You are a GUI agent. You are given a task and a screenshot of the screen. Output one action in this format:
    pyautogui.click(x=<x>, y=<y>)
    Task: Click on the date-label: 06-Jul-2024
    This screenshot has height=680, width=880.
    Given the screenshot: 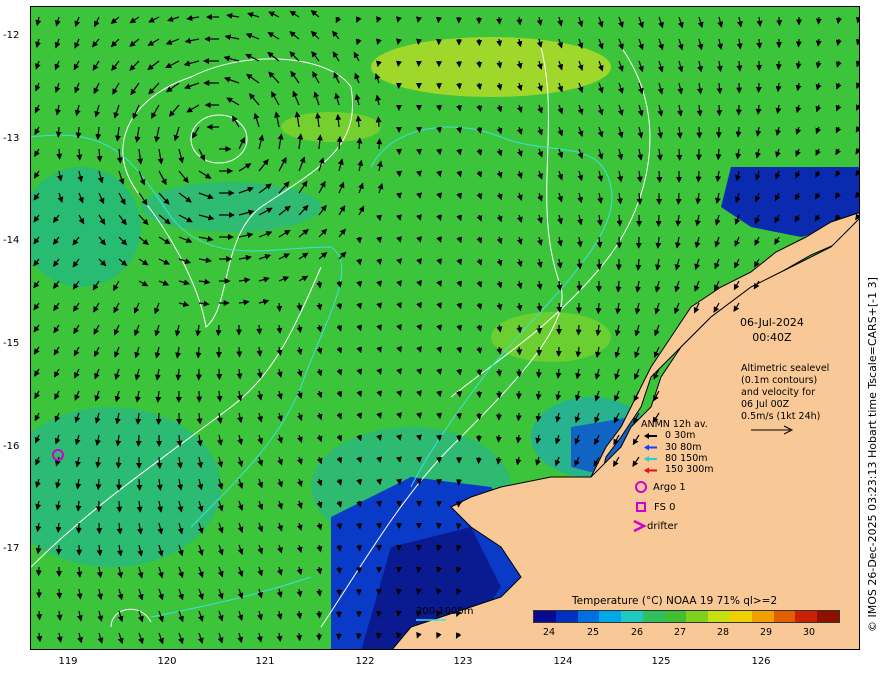 What is the action you would take?
    pyautogui.click(x=772, y=322)
    